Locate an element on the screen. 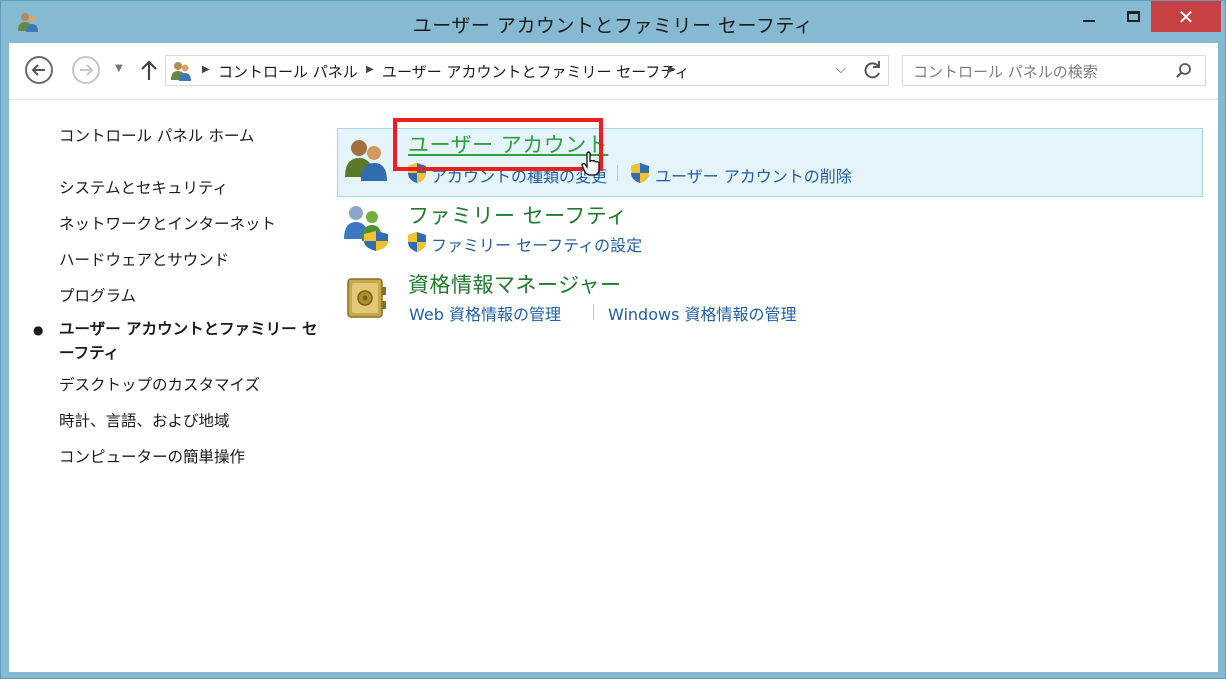  refresh-icon is located at coordinates (873, 70).